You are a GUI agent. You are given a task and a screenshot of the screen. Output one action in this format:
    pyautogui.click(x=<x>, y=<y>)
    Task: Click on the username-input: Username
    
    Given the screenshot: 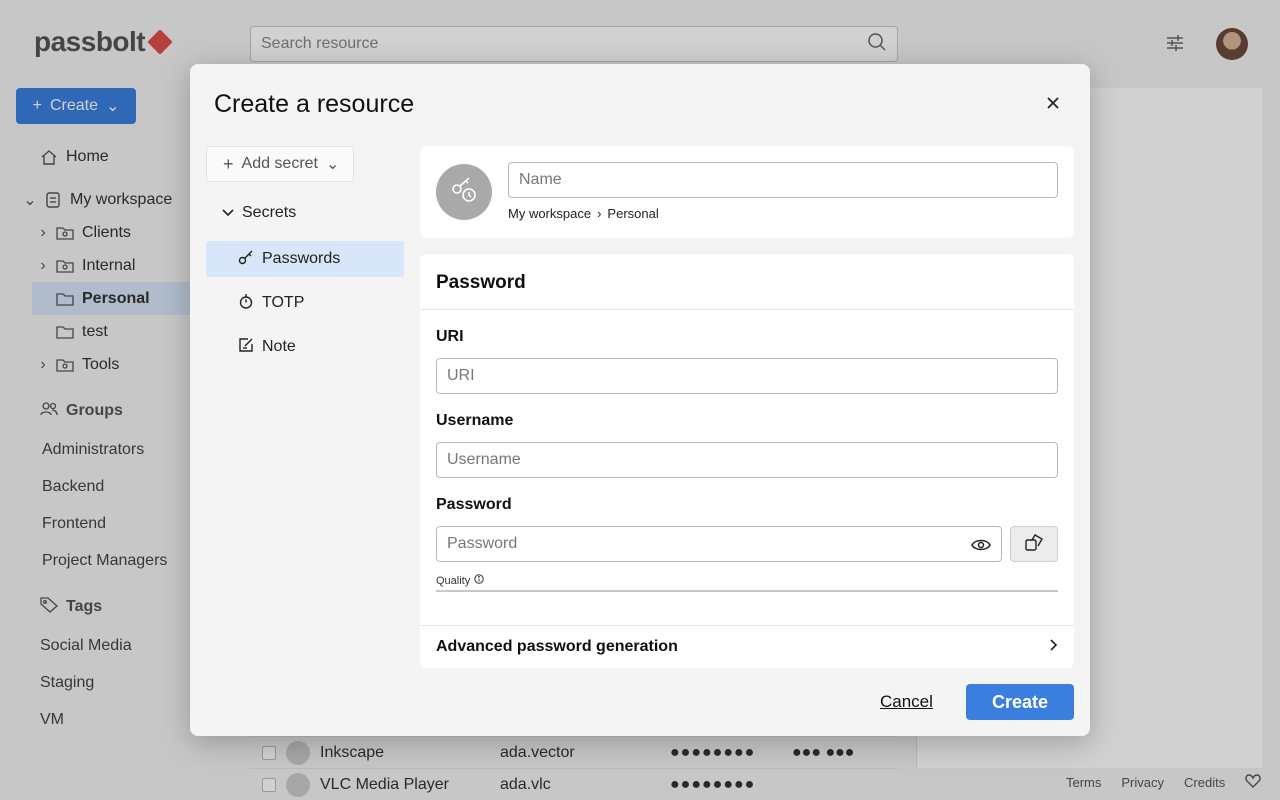 What is the action you would take?
    pyautogui.click(x=747, y=460)
    